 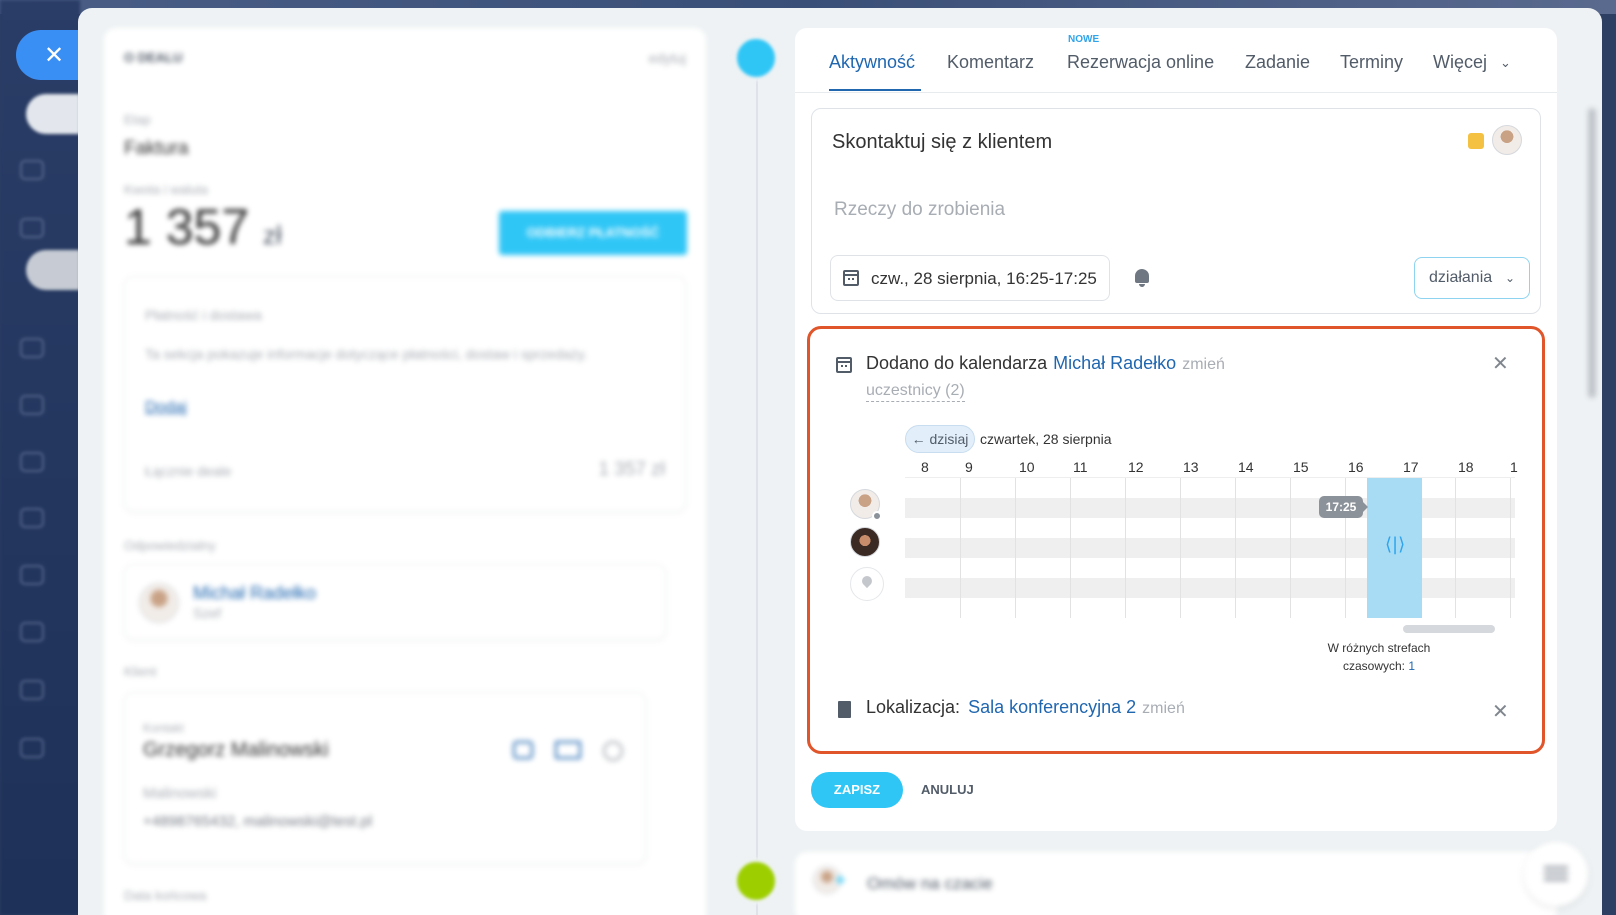 What do you see at coordinates (32, 348) in the screenshot?
I see `crm-icon` at bounding box center [32, 348].